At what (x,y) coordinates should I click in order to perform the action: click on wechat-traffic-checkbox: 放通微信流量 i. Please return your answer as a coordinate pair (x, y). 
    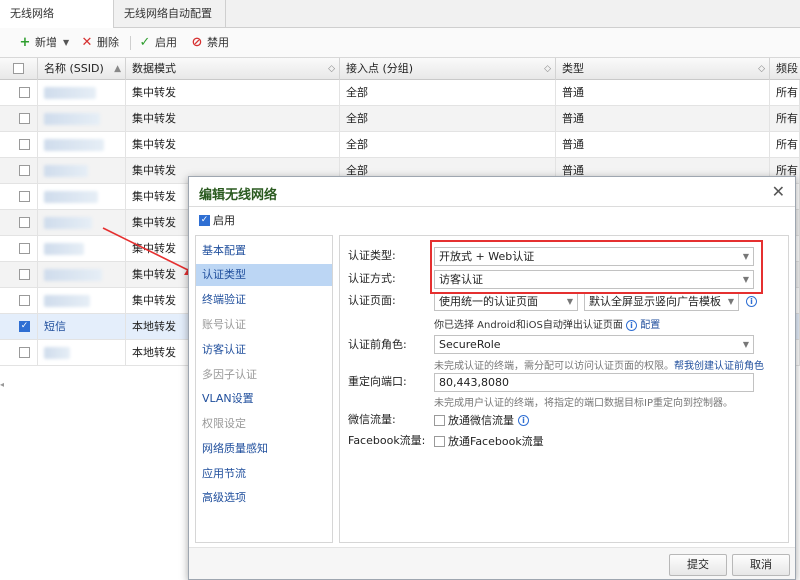
    Looking at the image, I should click on (481, 420).